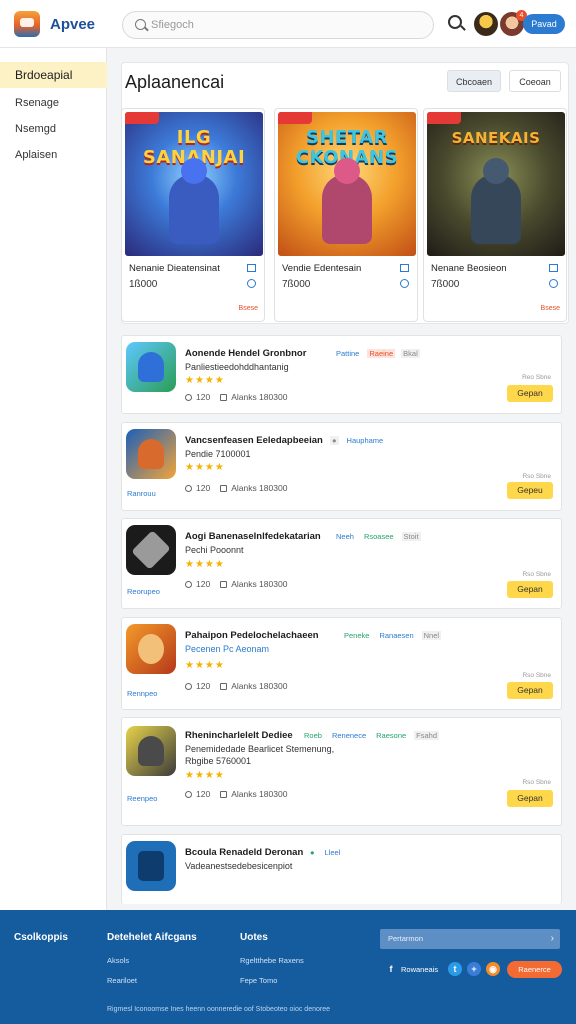 The width and height of the screenshot is (576, 1024). I want to click on app-badges: ● Hauphame, so click(360, 440).